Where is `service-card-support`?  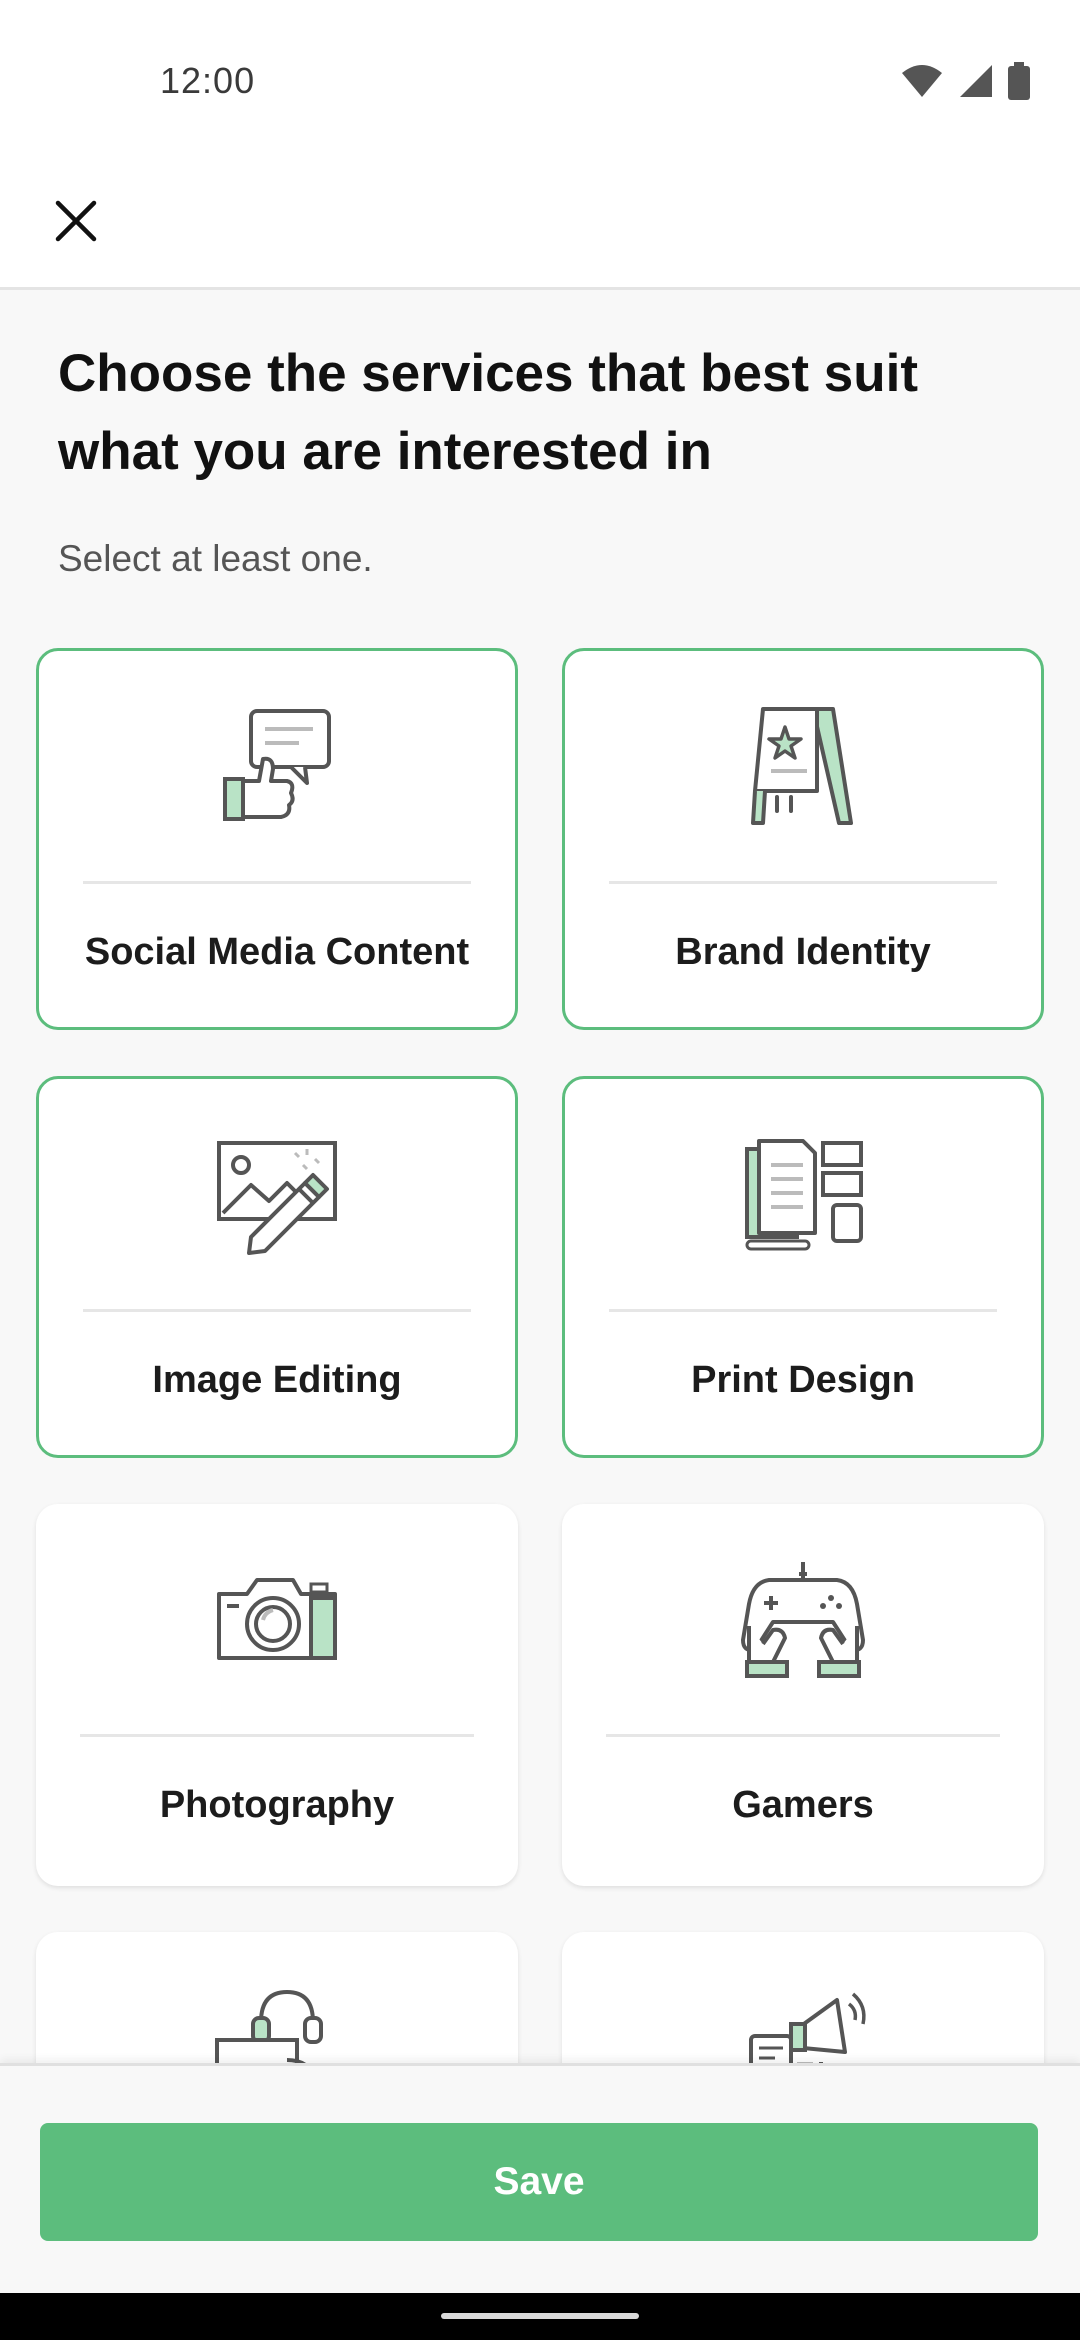
service-card-support is located at coordinates (277, 1997).